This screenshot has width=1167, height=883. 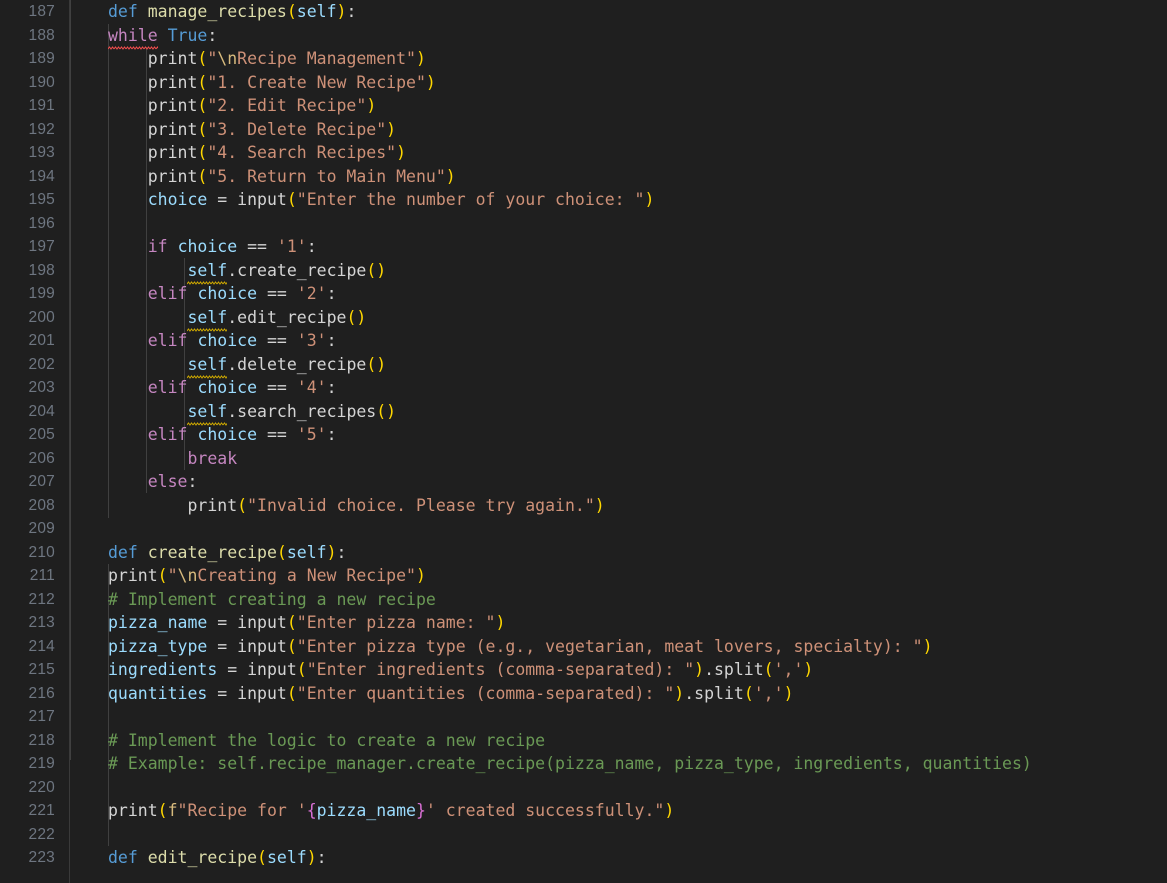 What do you see at coordinates (637, 272) in the screenshot?
I see `code-line-198: self.create_recipe()` at bounding box center [637, 272].